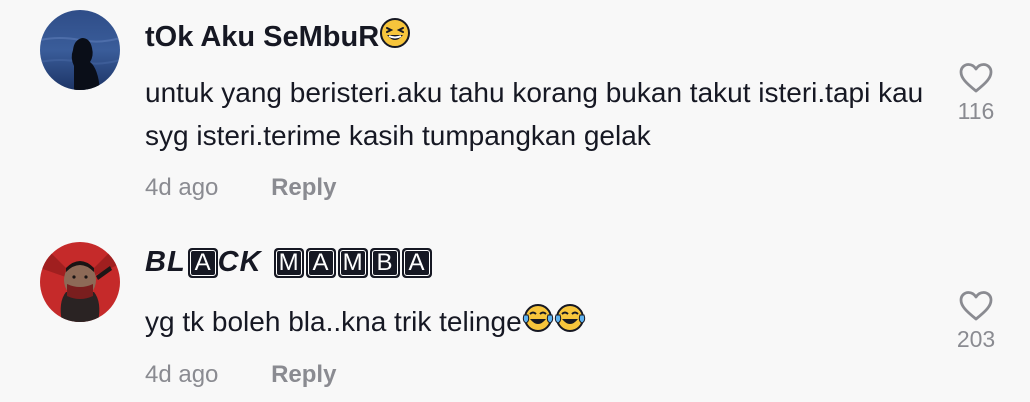 This screenshot has height=402, width=1030. I want to click on like-count: 116, so click(976, 111).